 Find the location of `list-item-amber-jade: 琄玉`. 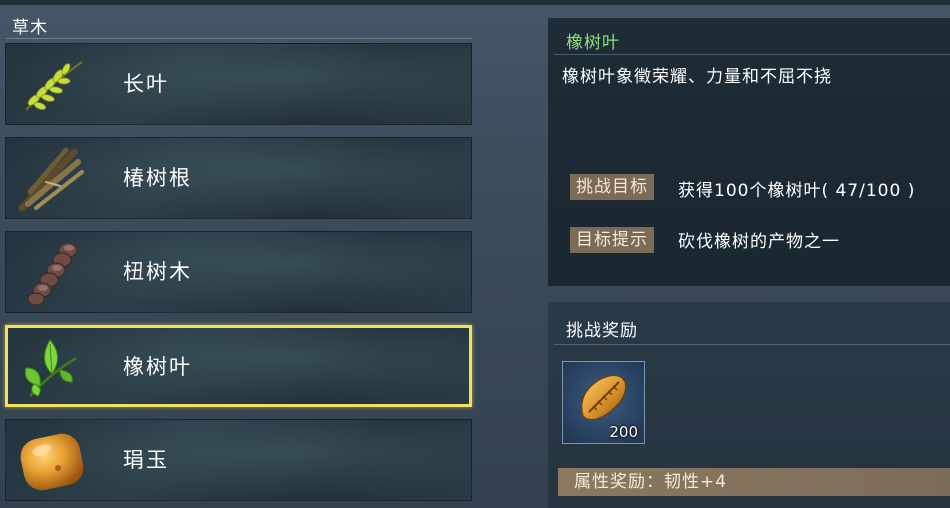

list-item-amber-jade: 琄玉 is located at coordinates (238, 460).